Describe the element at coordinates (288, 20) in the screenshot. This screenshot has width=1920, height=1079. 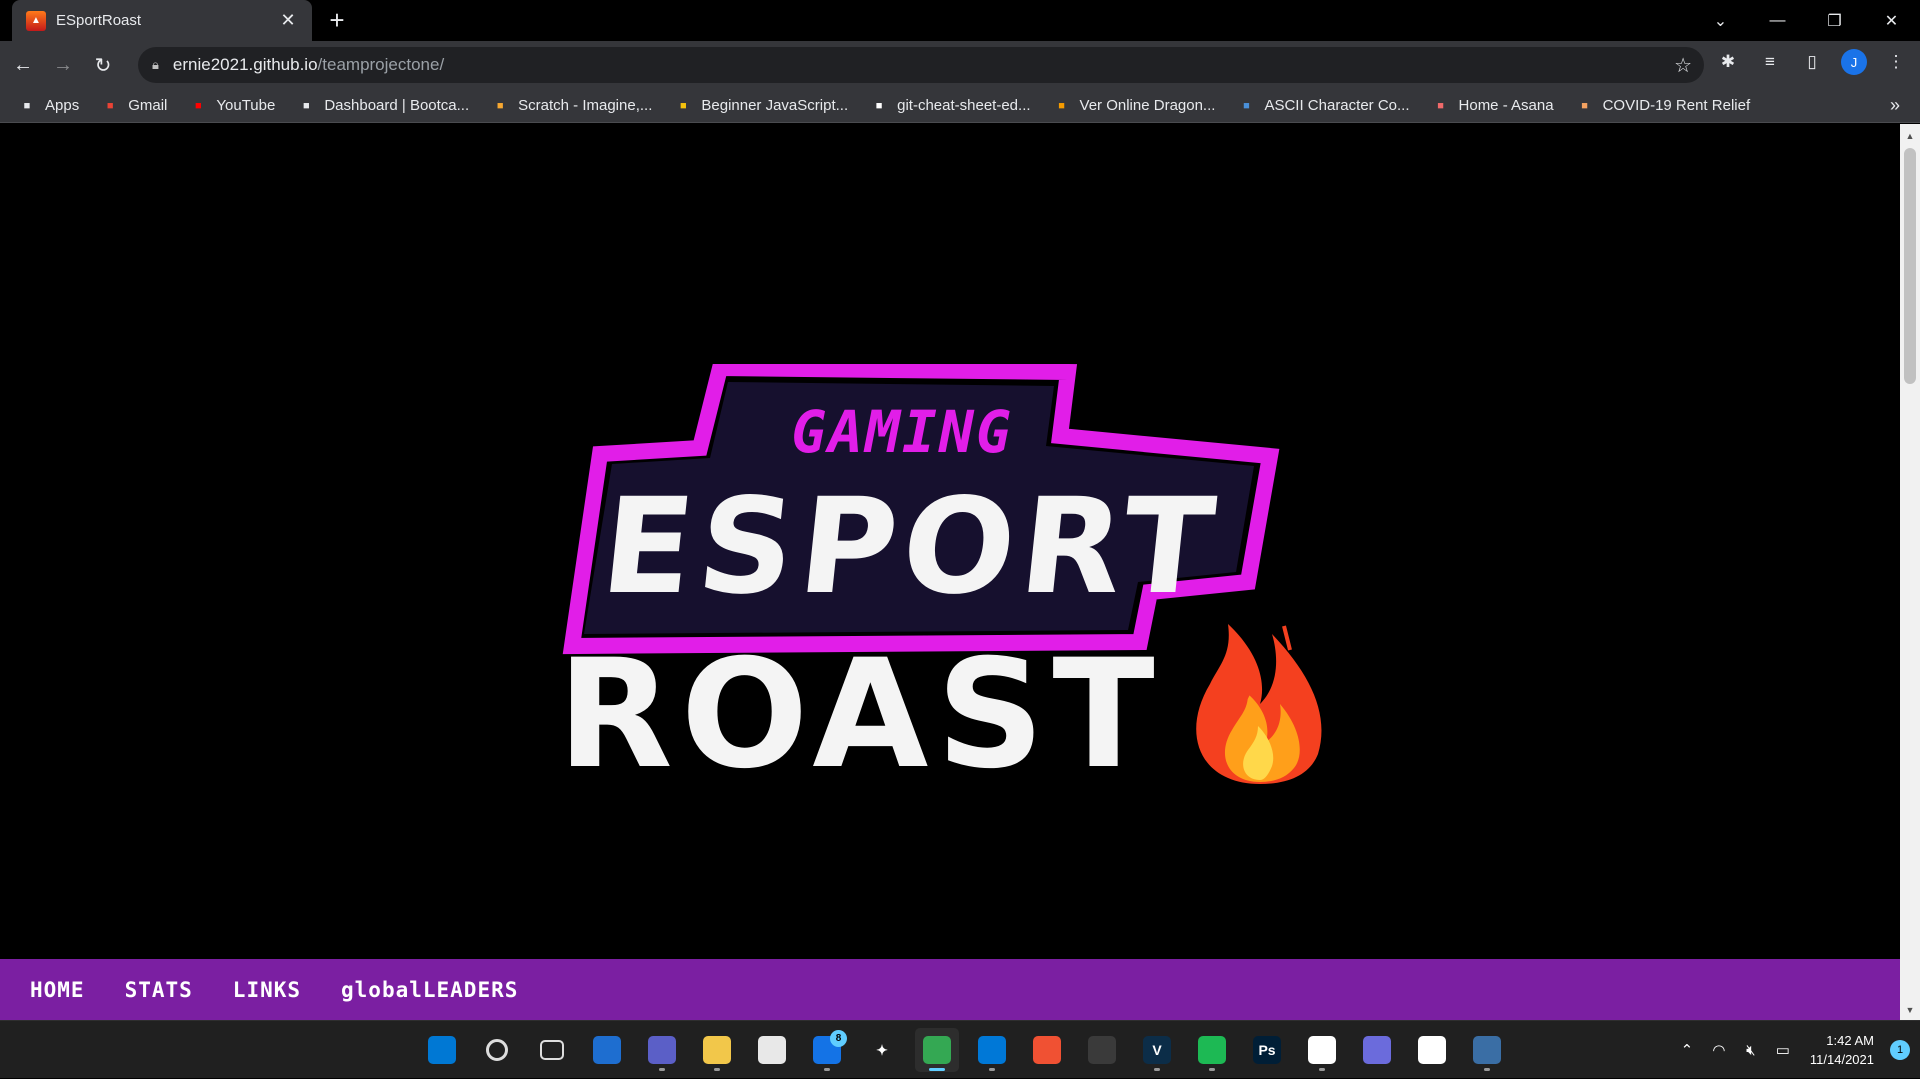
I see `tab-close-icon: ✕` at that location.